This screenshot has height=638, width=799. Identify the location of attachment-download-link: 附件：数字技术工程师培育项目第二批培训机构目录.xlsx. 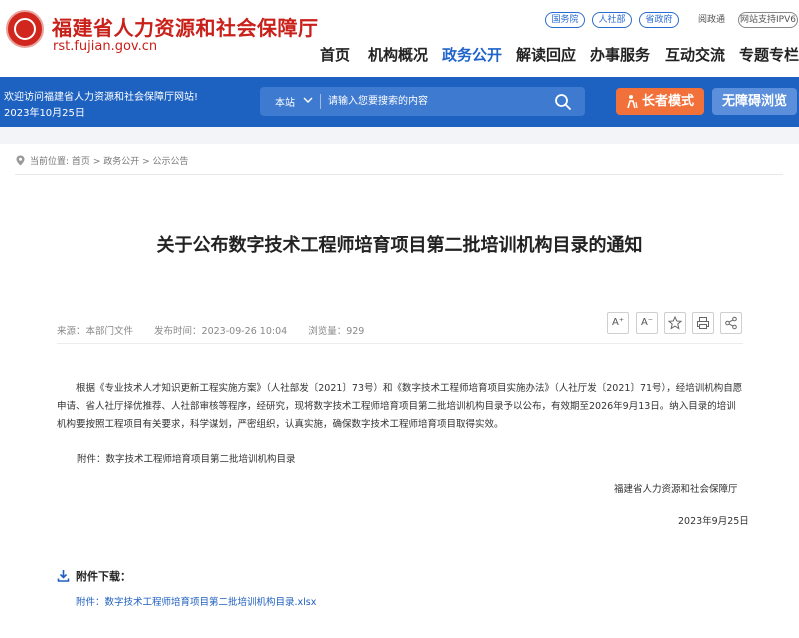
(196, 601).